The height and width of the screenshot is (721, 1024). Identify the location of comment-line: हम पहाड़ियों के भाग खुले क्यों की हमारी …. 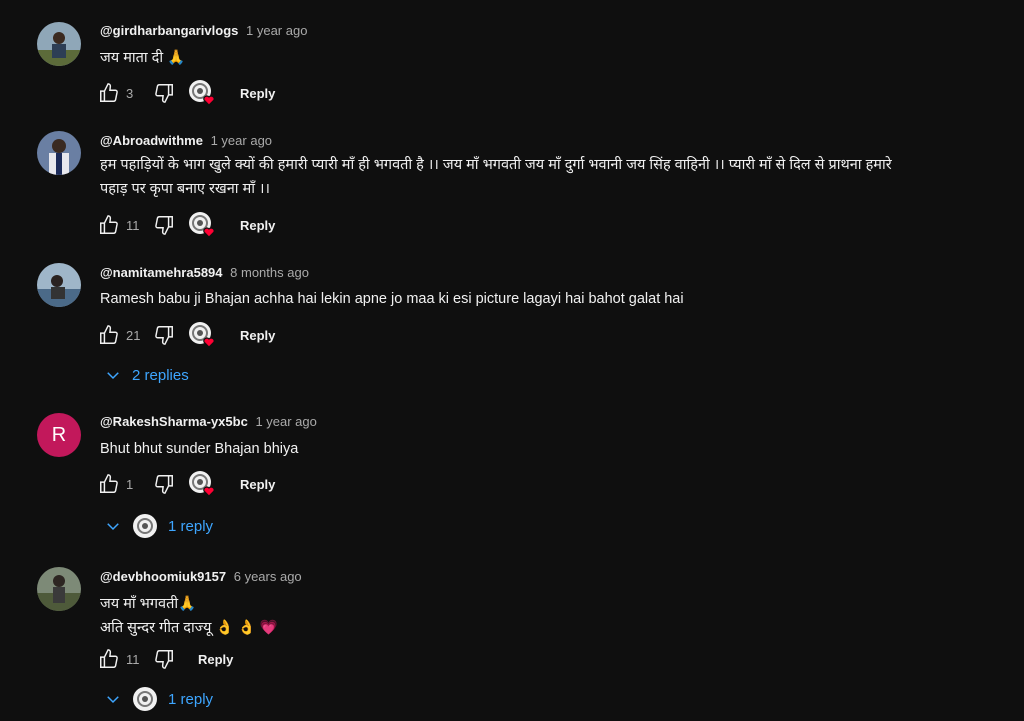
(496, 165).